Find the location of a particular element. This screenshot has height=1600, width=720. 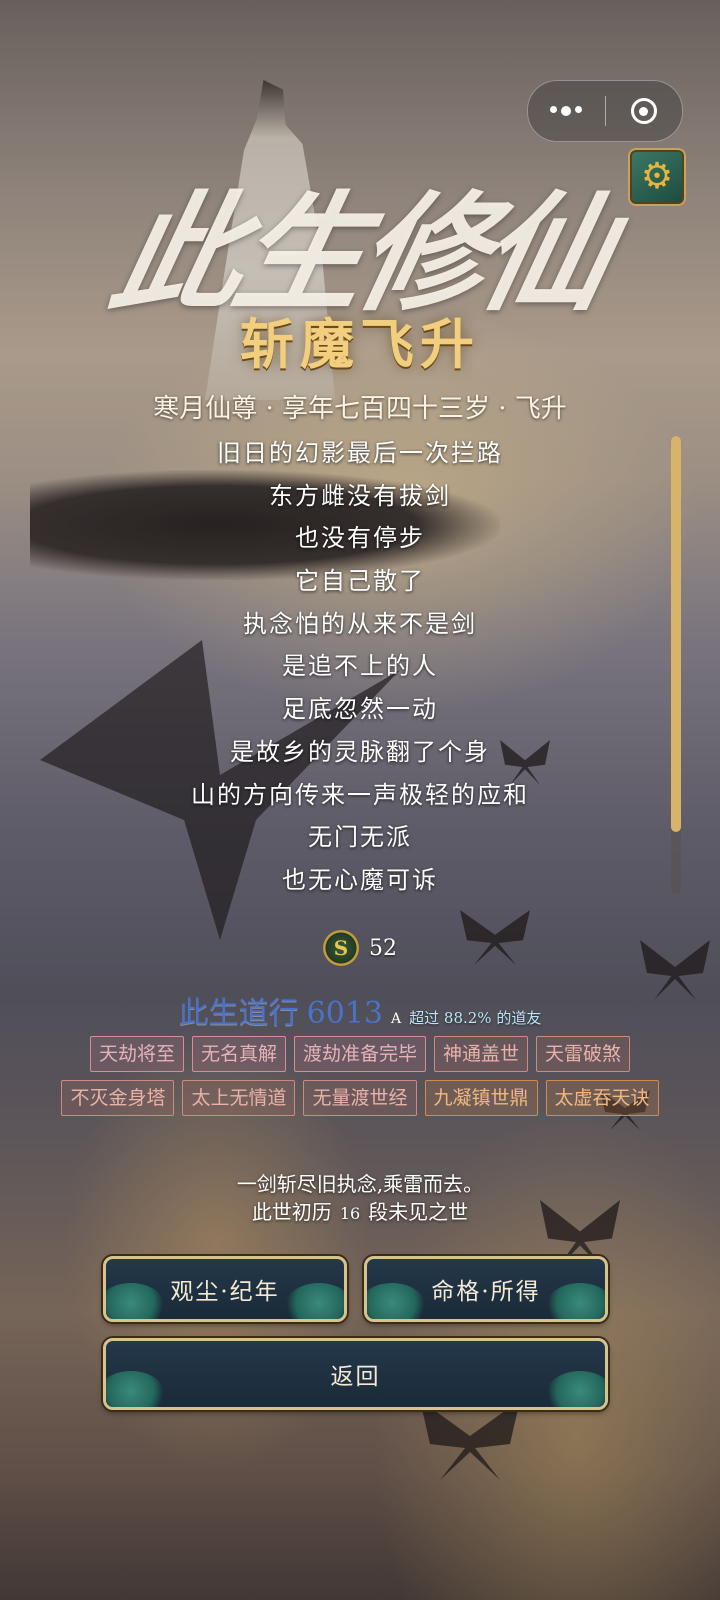

mini-program-capsule is located at coordinates (605, 111).